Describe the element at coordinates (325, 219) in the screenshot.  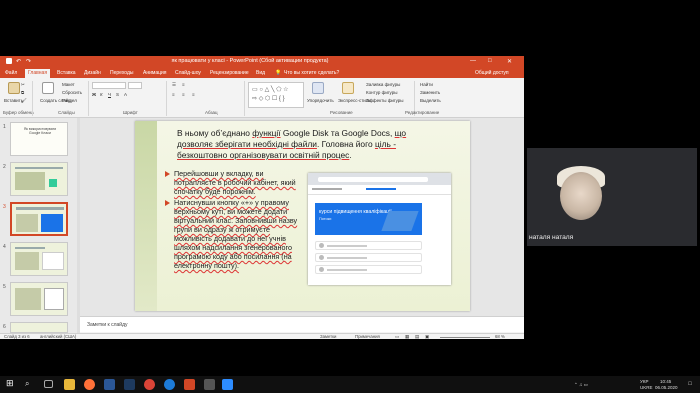
I see `class-subtitle: Потоки` at that location.